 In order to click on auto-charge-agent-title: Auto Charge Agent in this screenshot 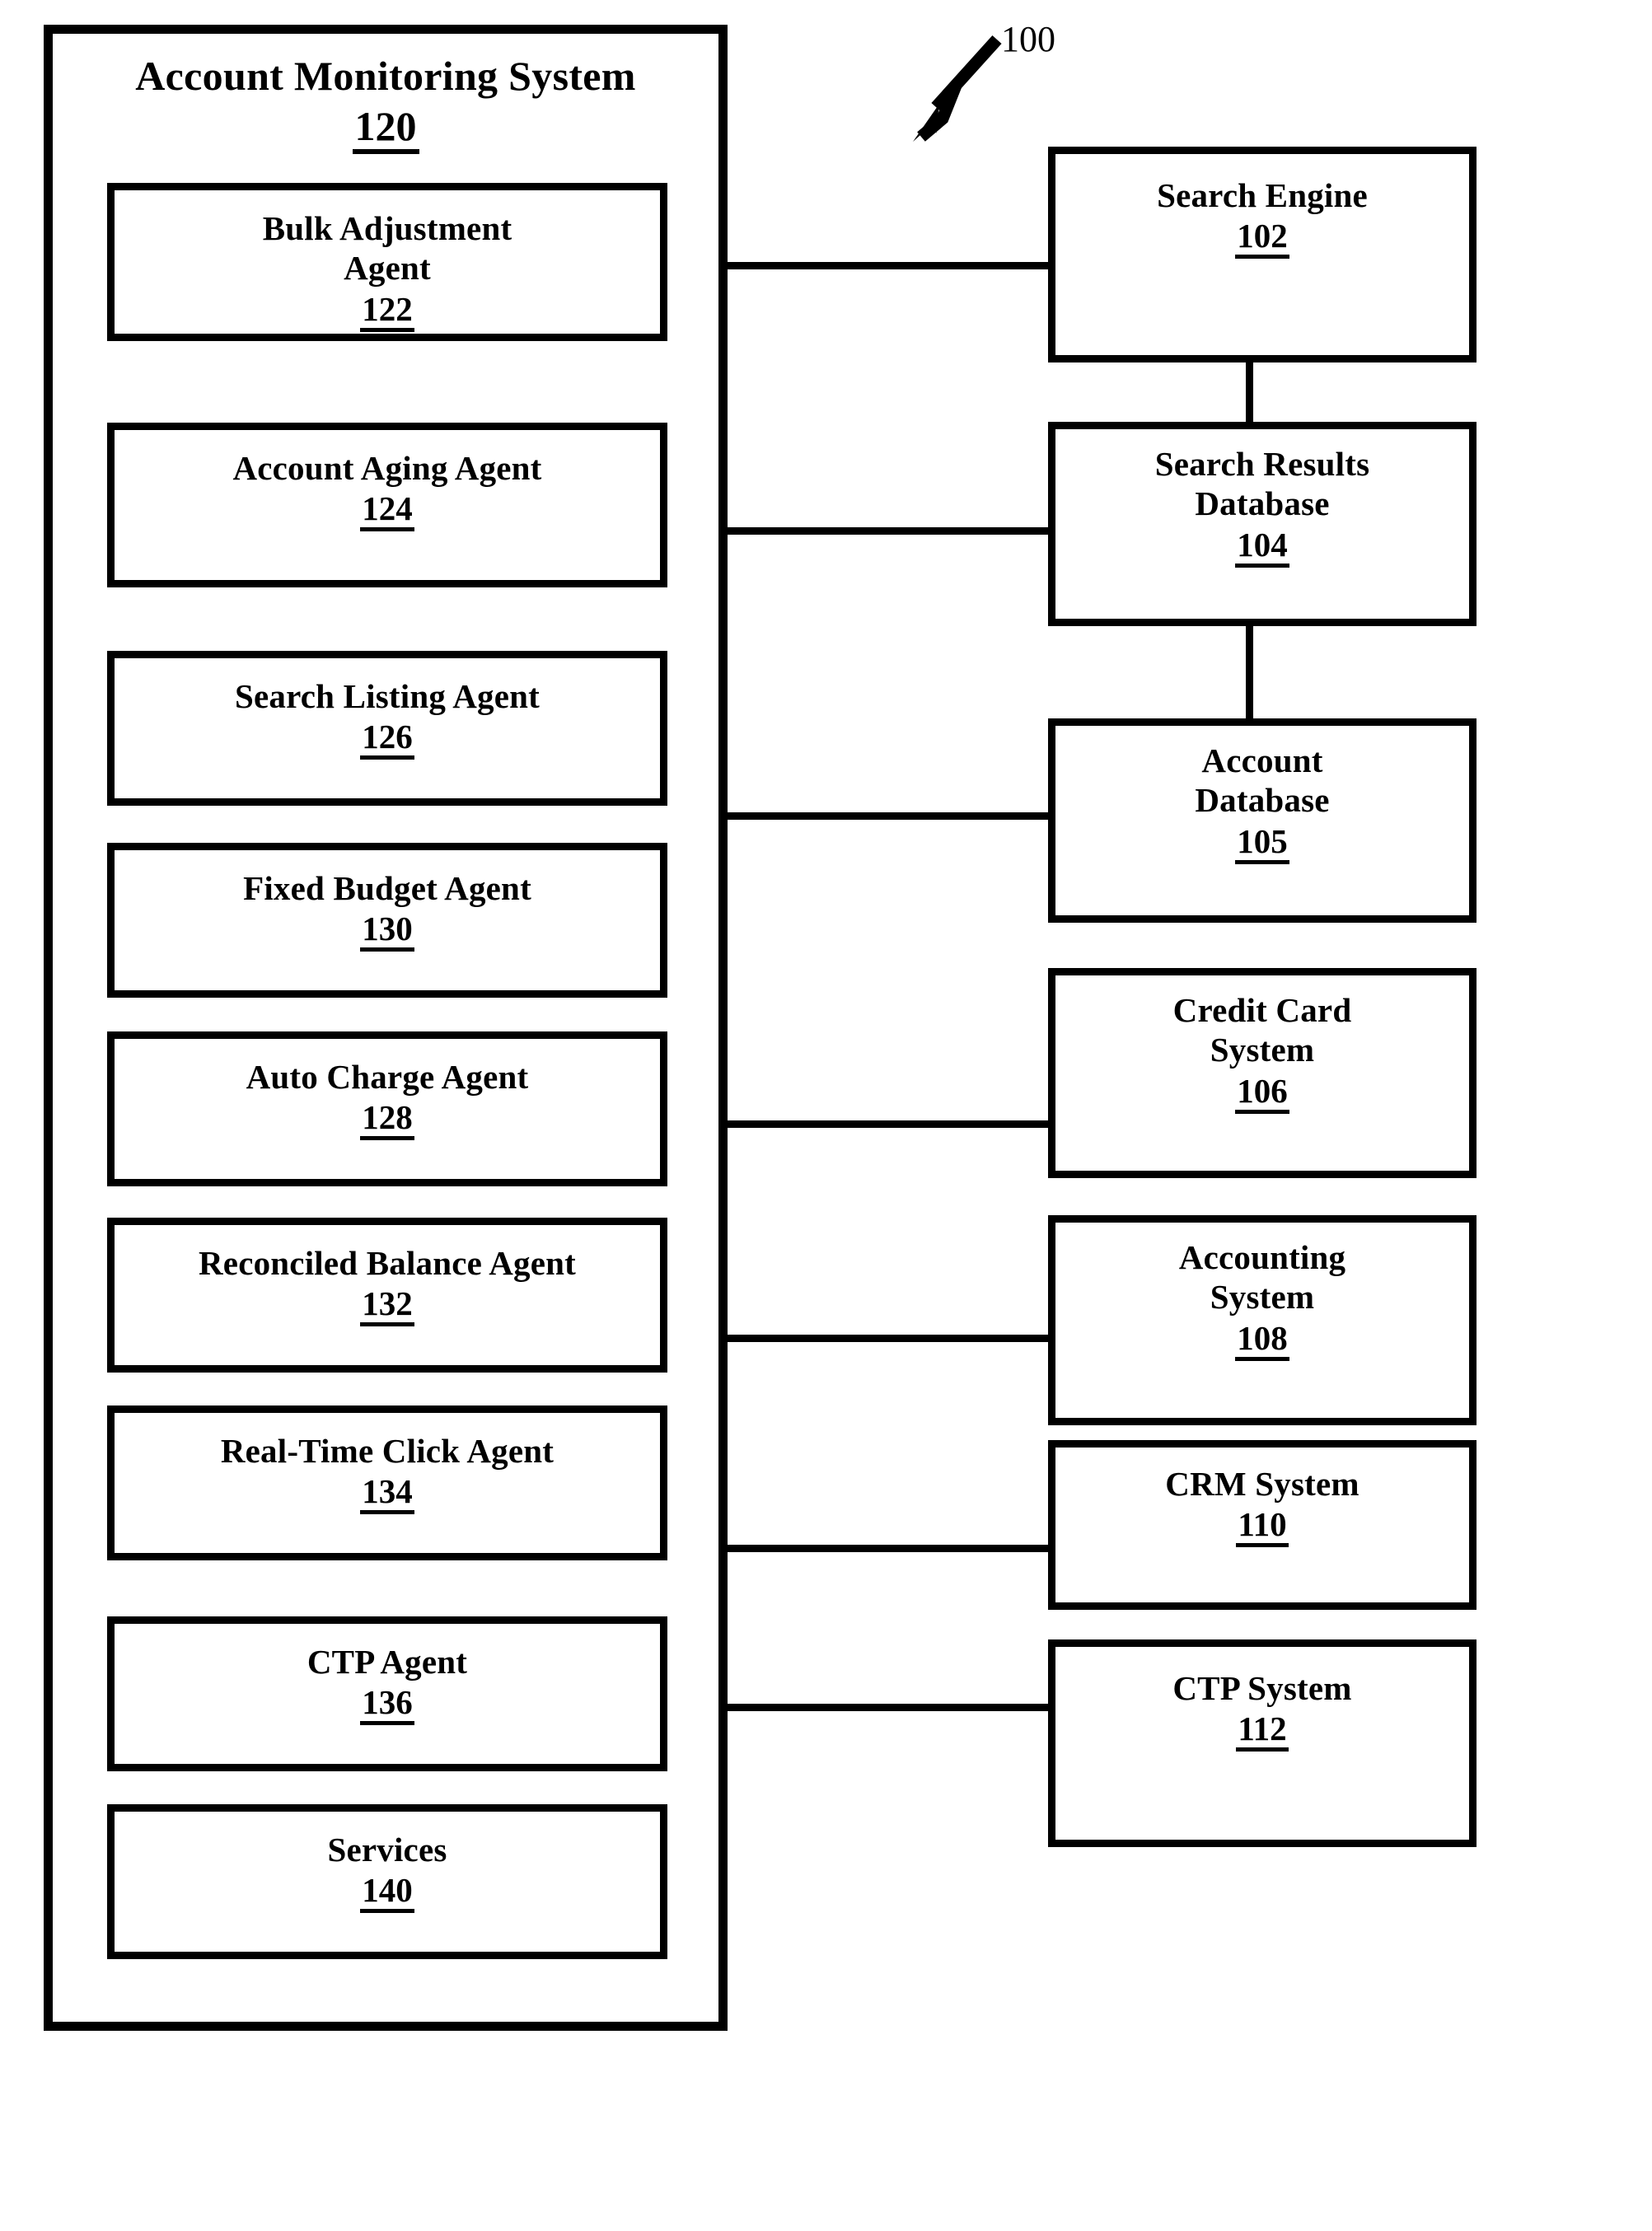, I will do `click(388, 1077)`.